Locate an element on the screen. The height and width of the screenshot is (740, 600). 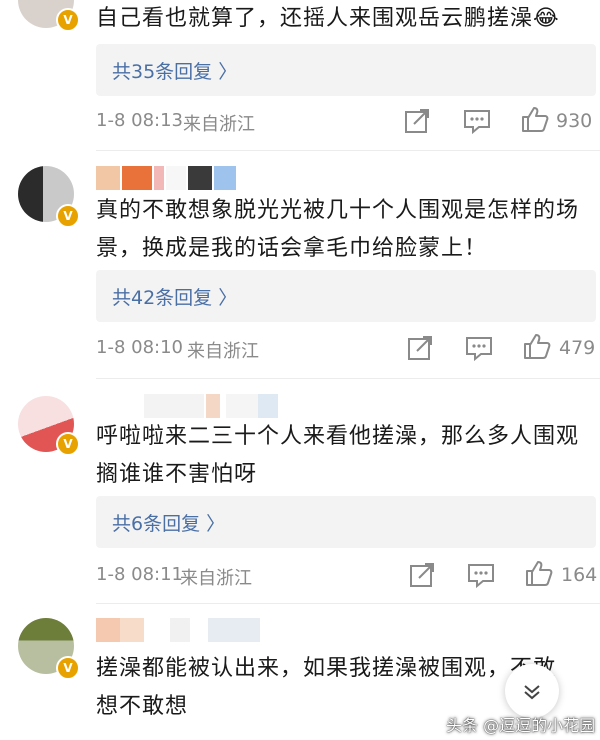
like-count: 930 is located at coordinates (574, 121).